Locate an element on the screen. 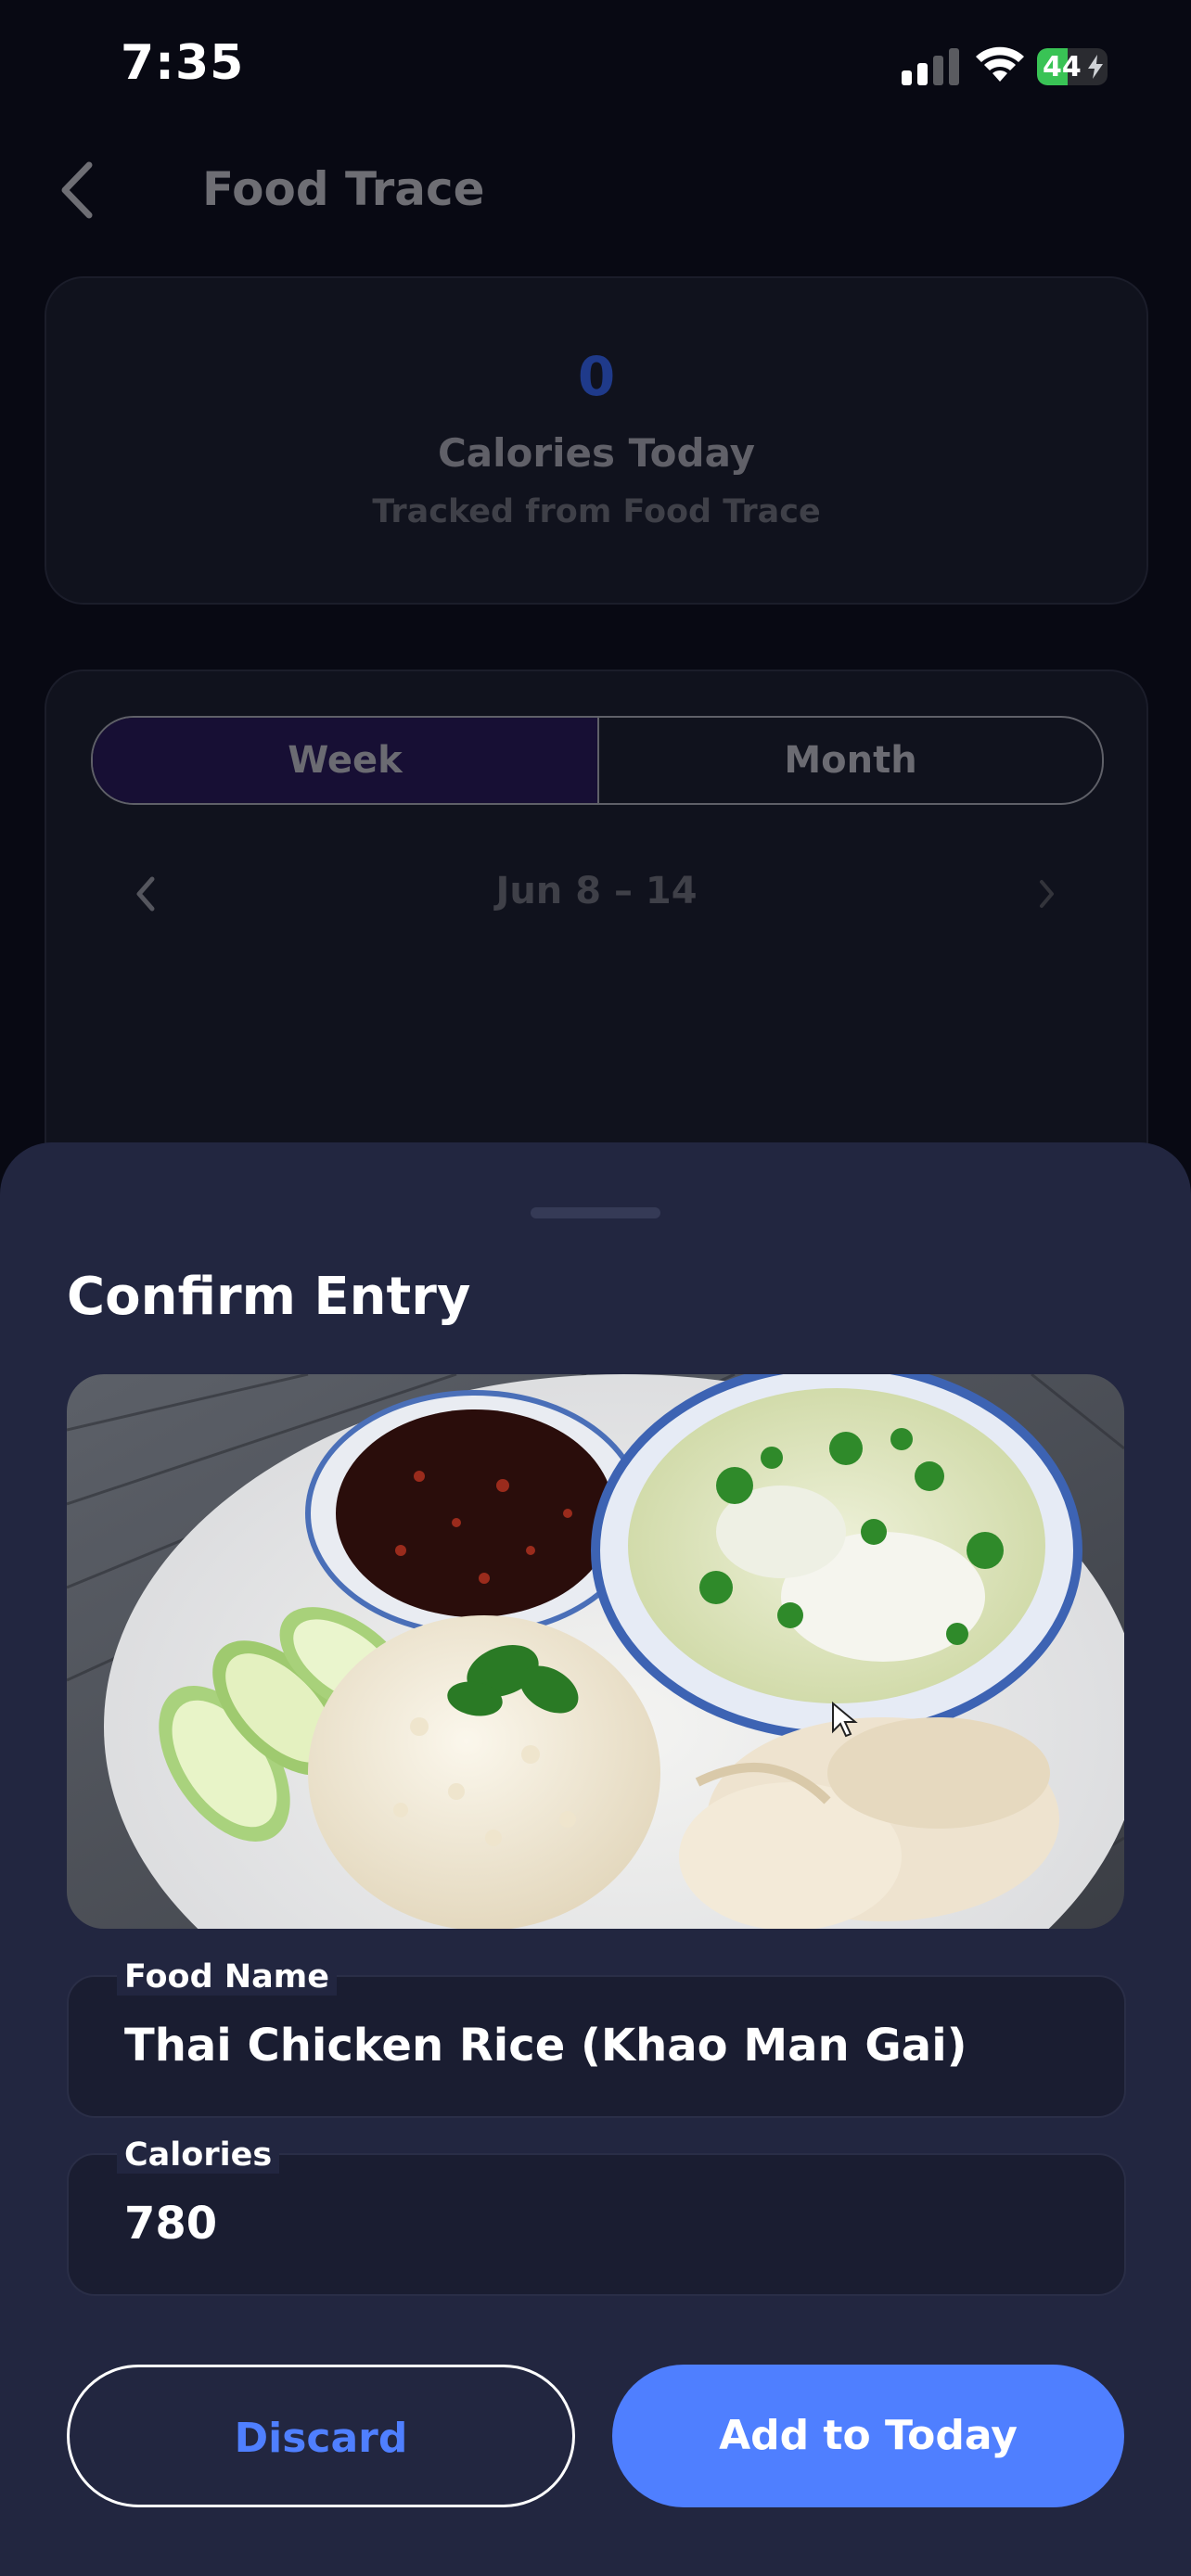 The width and height of the screenshot is (1191, 2576). discard-button: Discard is located at coordinates (321, 2436).